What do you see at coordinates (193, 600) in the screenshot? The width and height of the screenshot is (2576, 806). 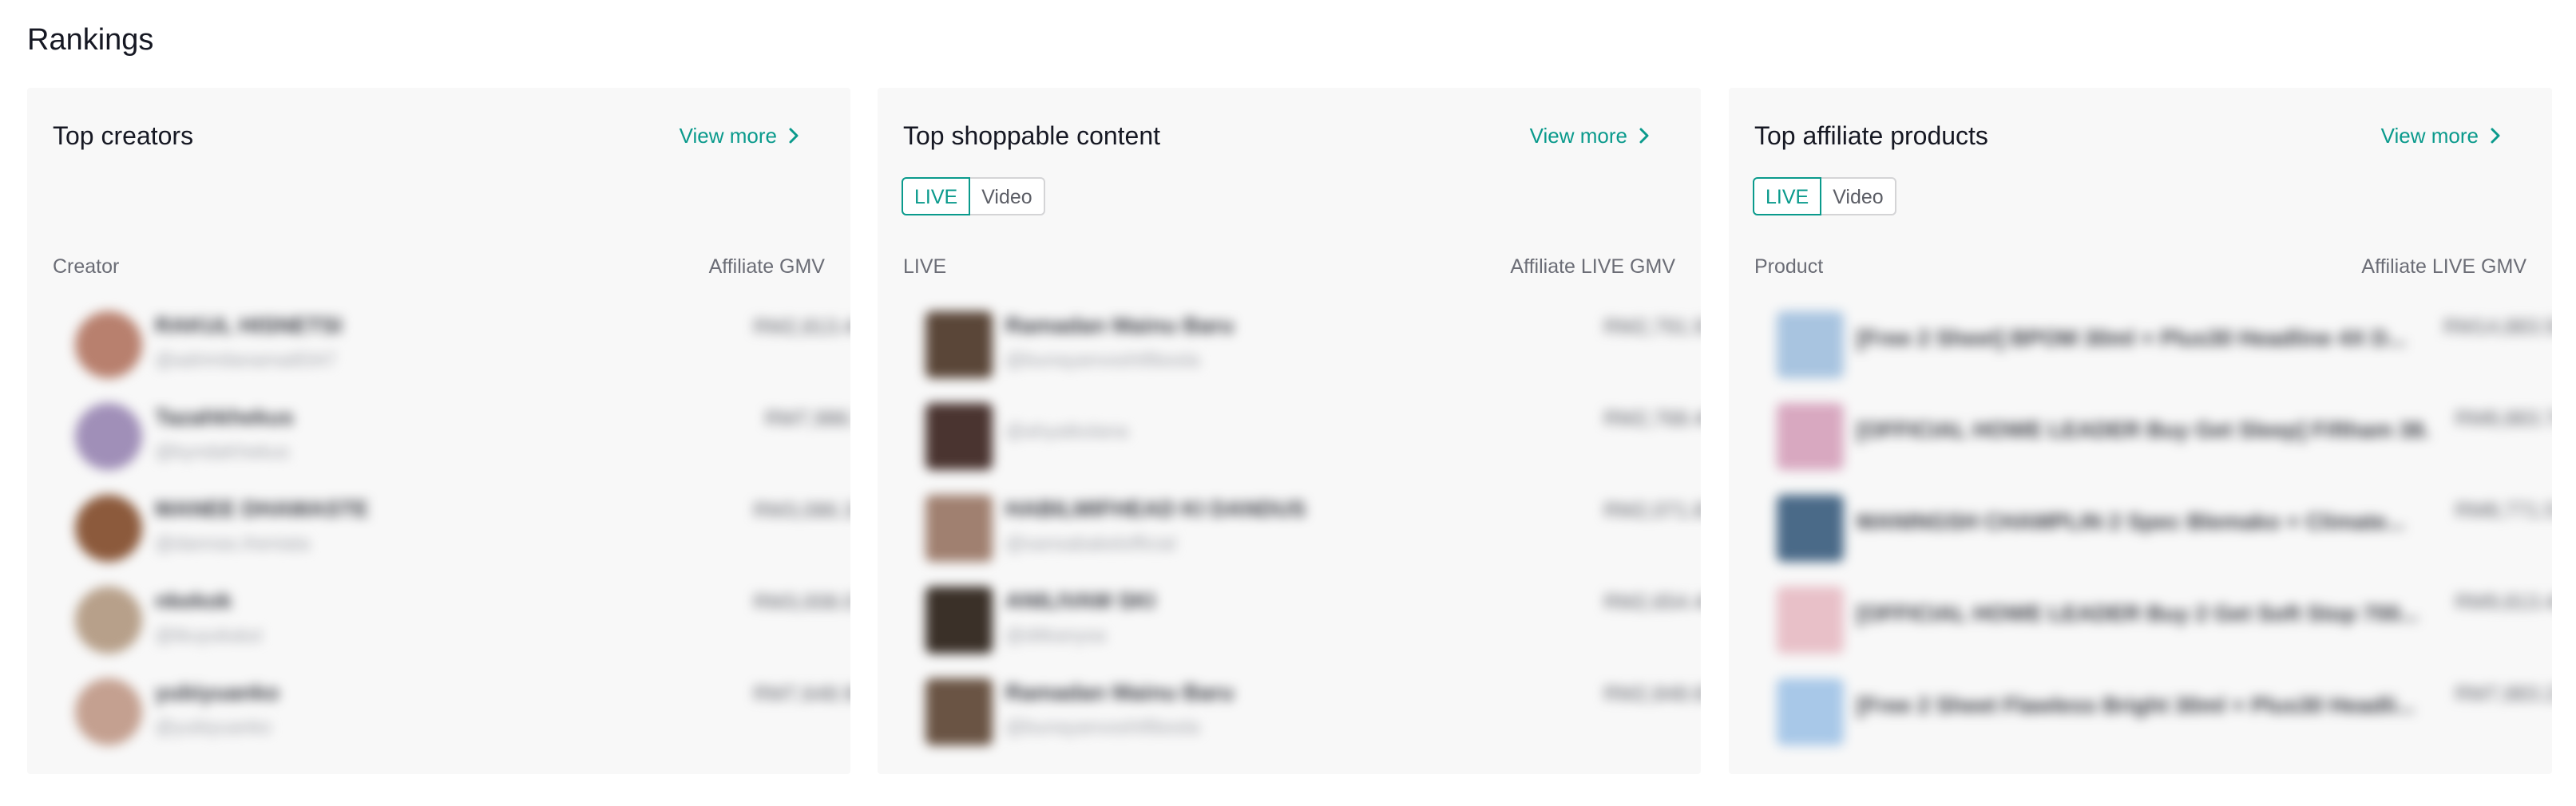 I see `row-title: nkekok` at bounding box center [193, 600].